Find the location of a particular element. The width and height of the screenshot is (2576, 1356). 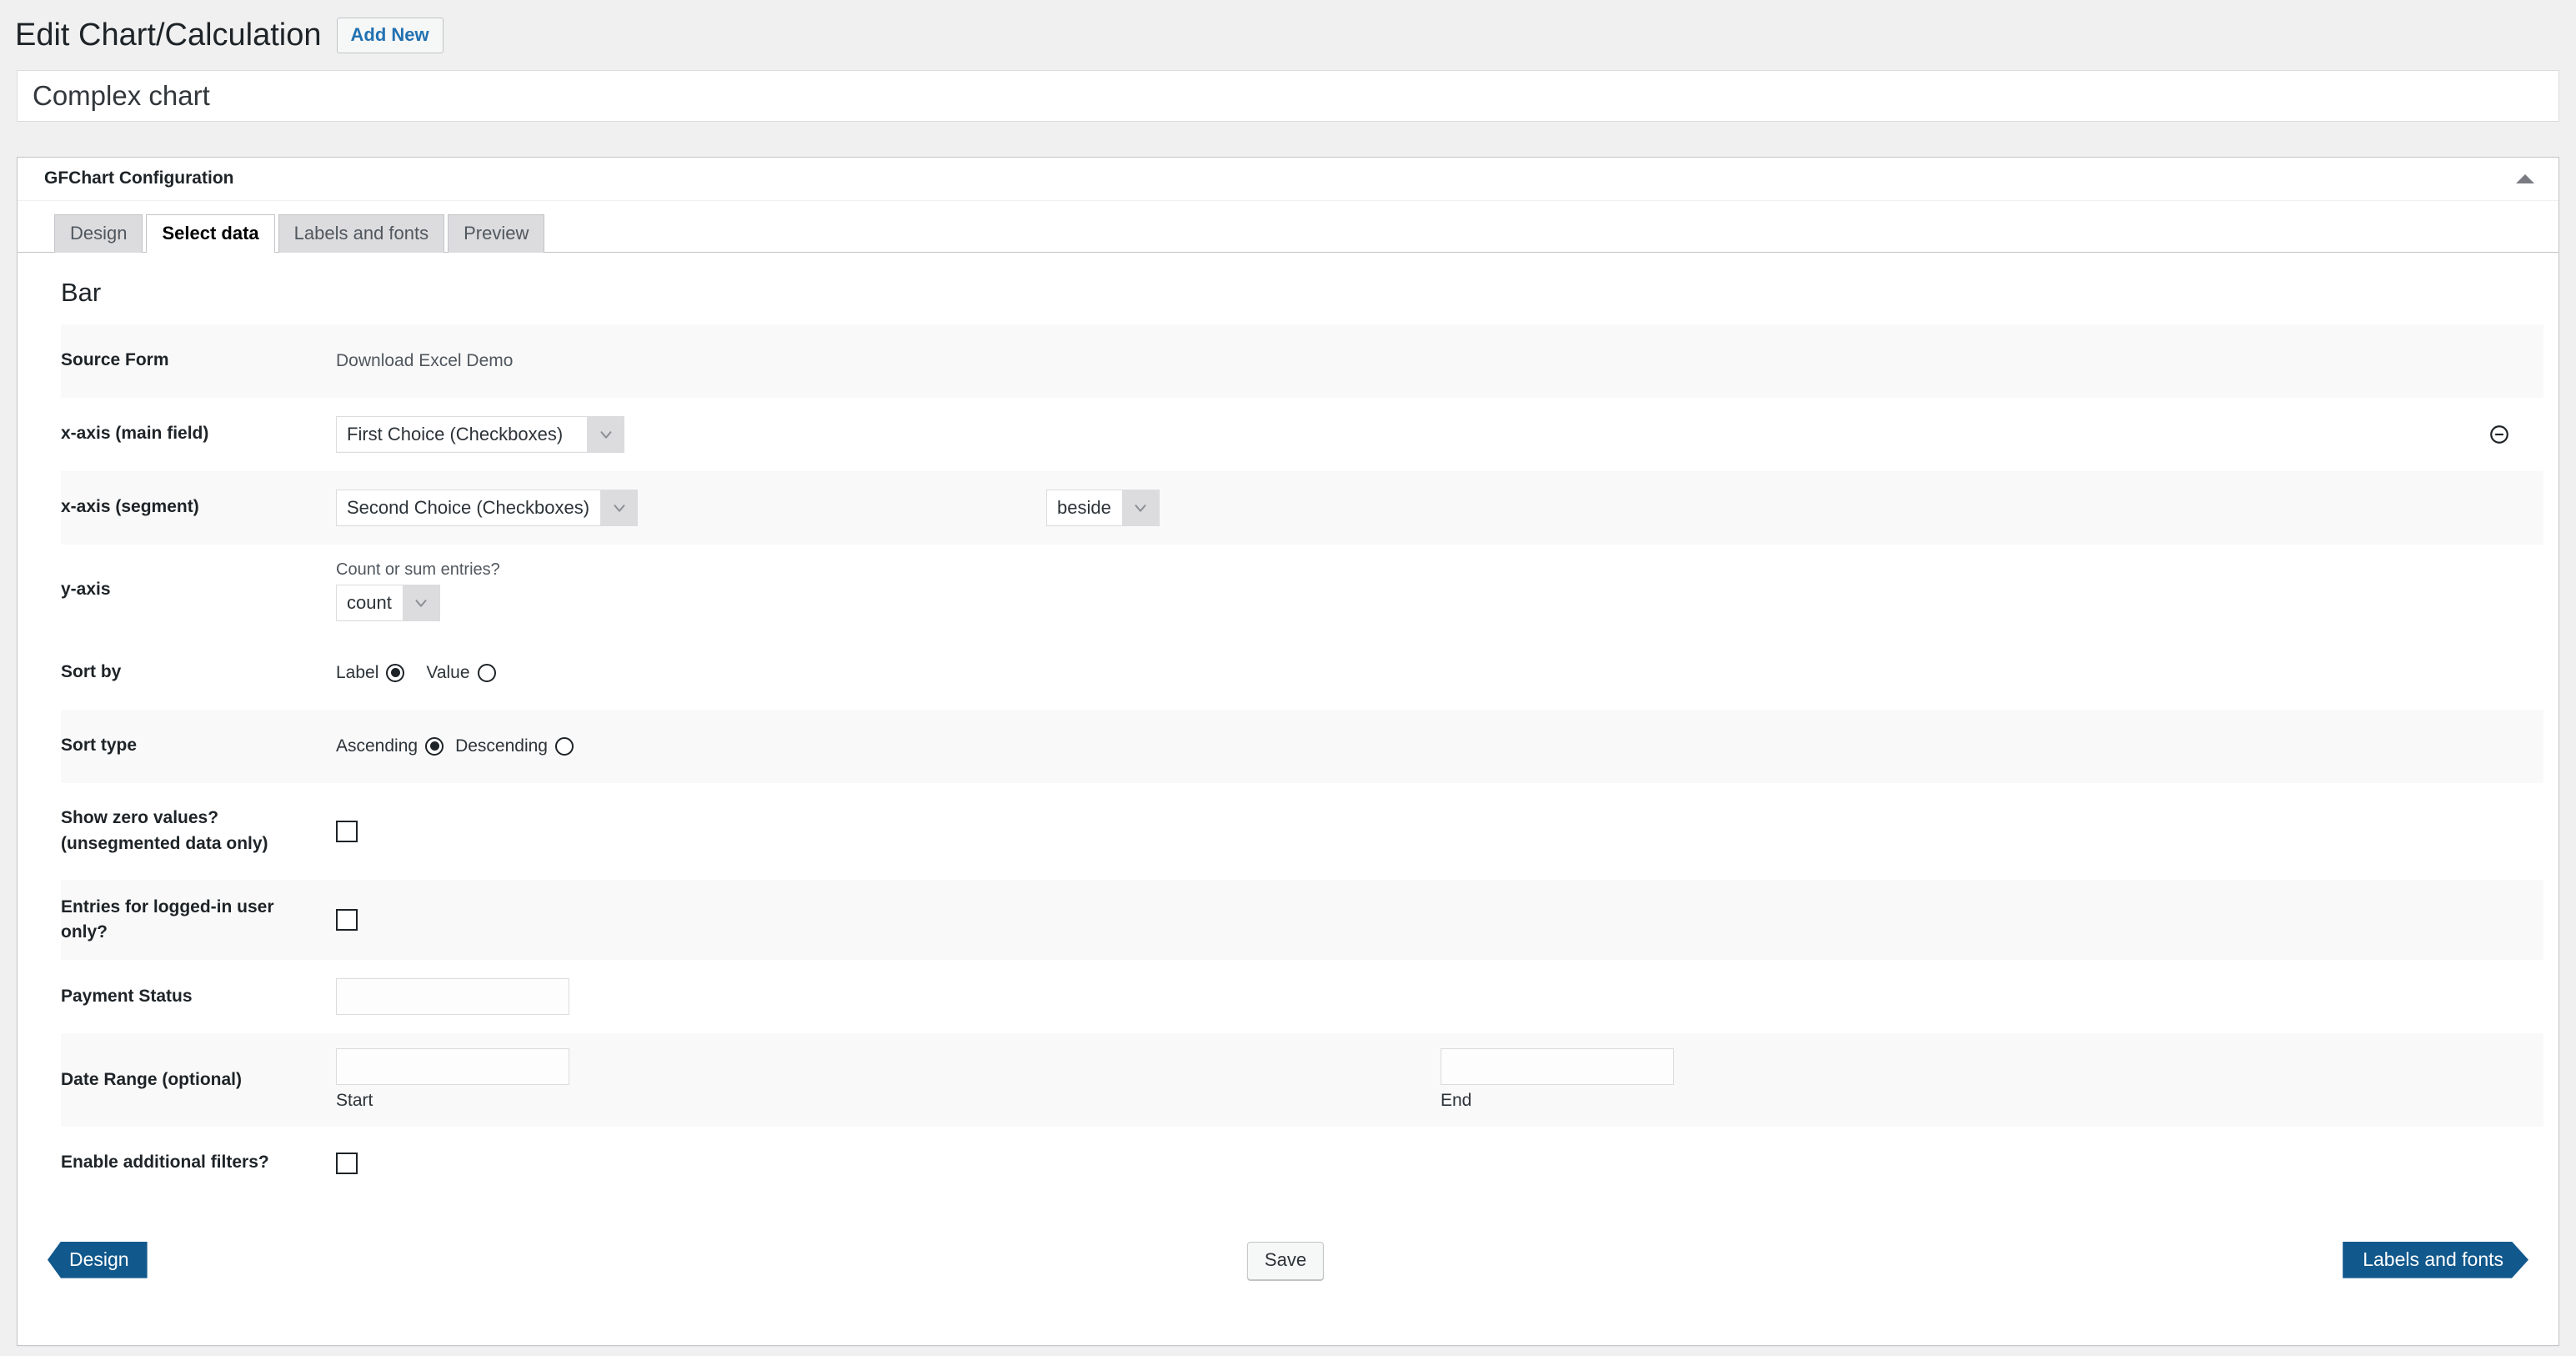

row-date-range: Date Range (optional) Start End is located at coordinates (1302, 1080).